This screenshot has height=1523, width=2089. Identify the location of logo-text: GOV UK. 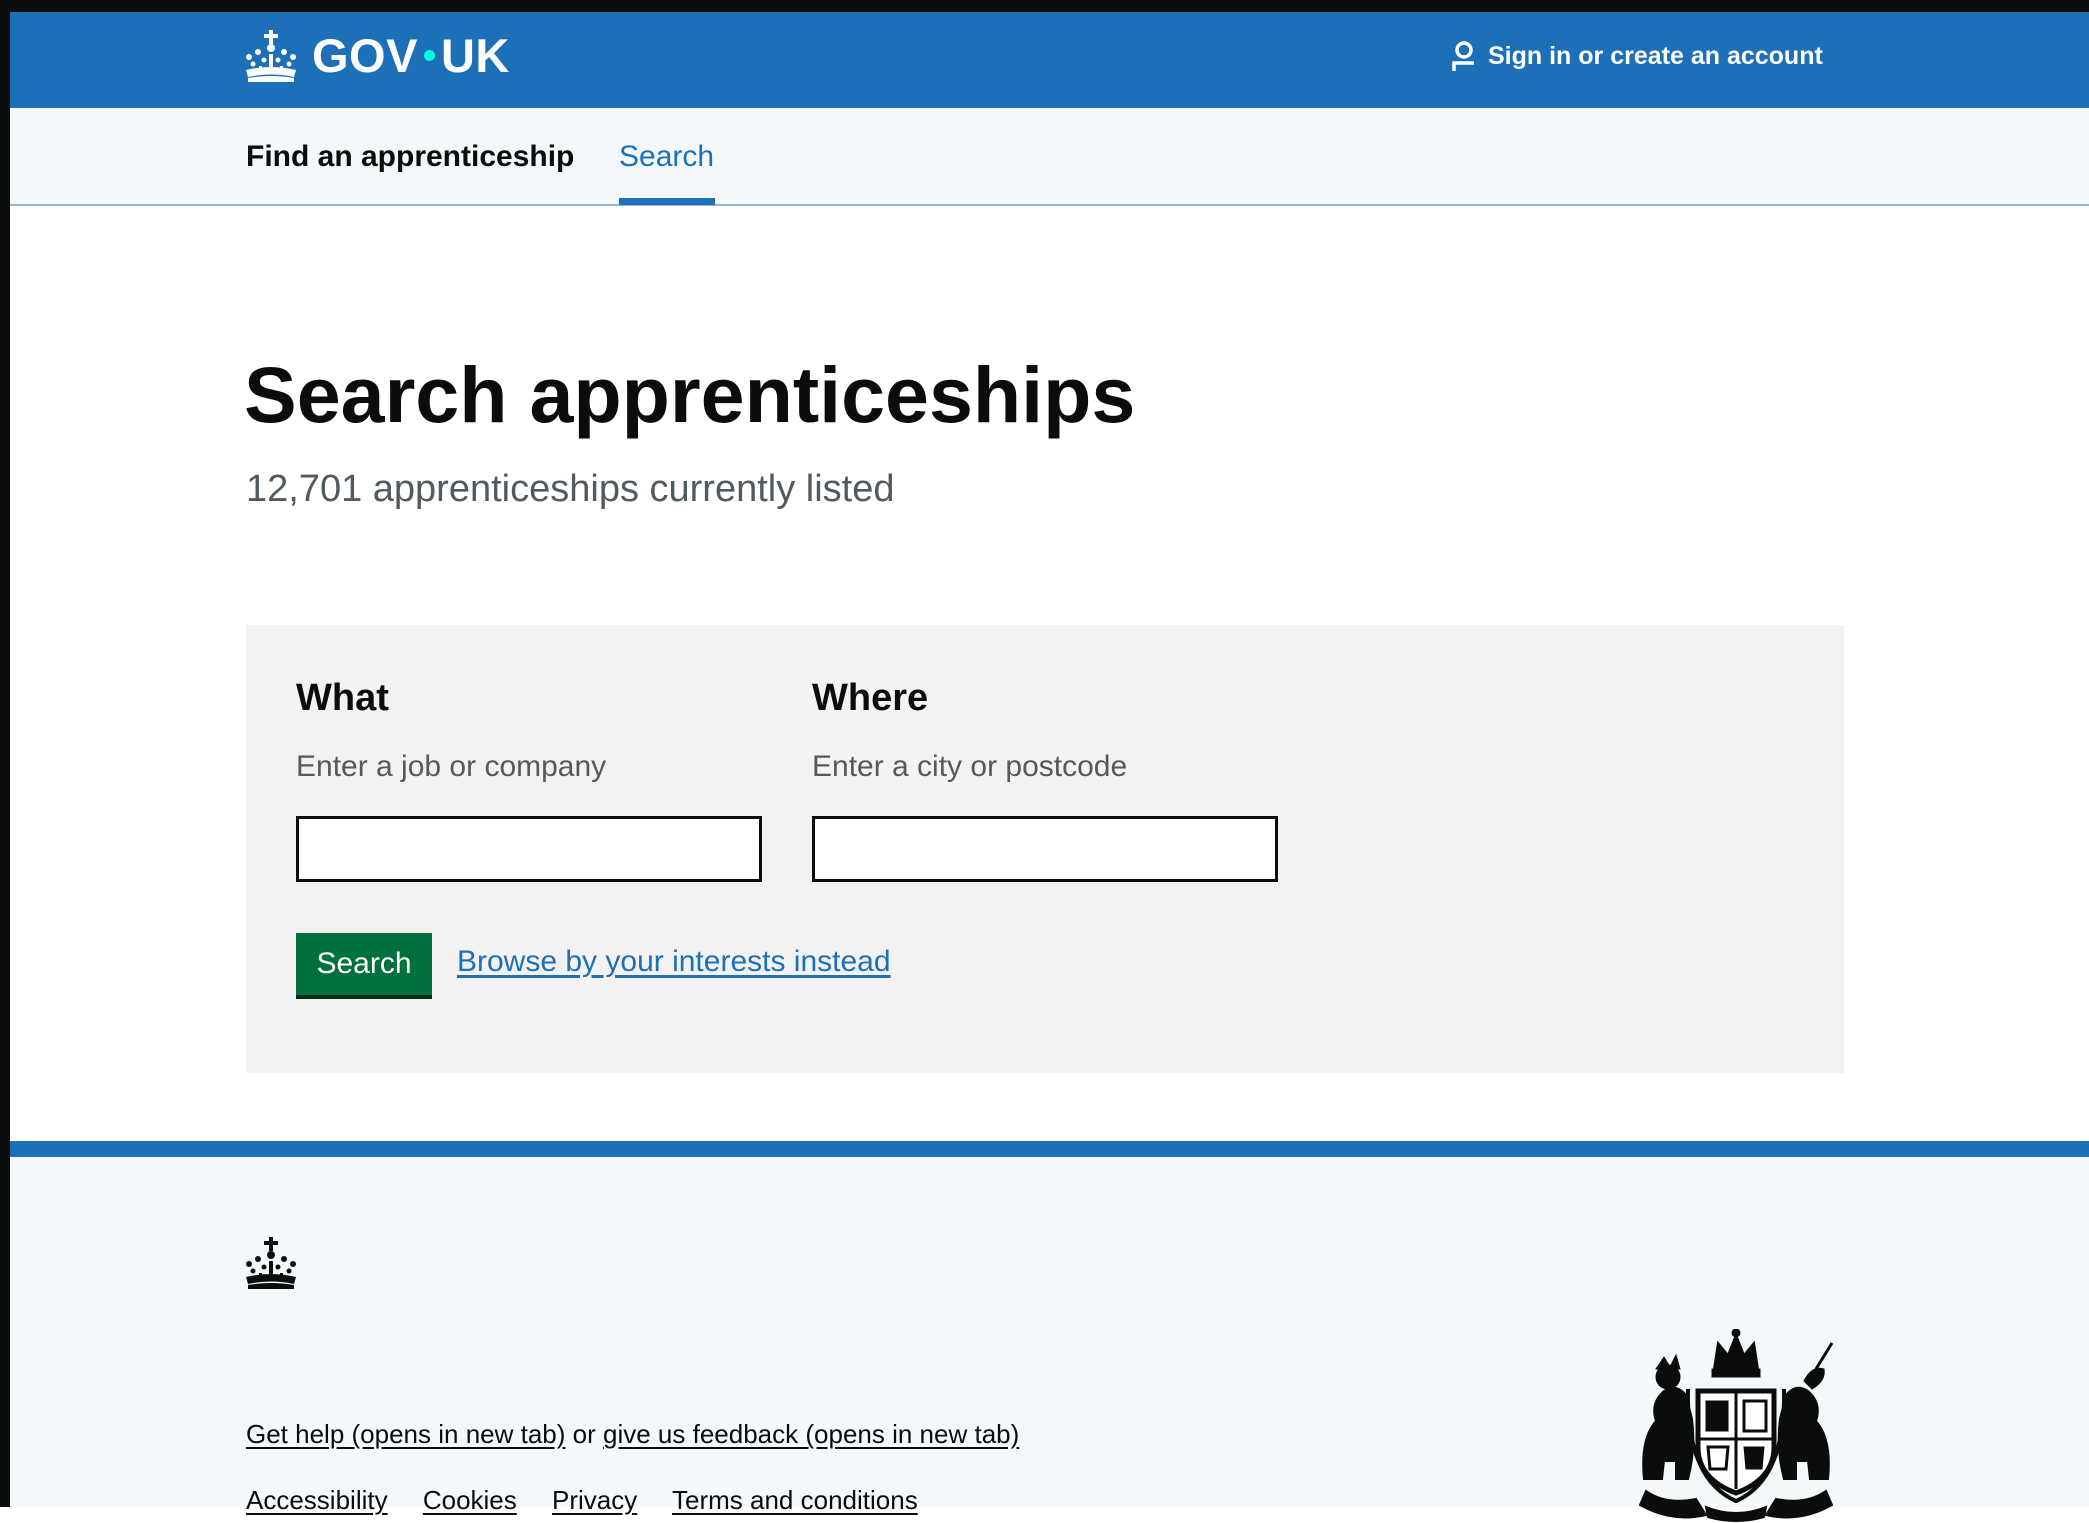
(411, 55).